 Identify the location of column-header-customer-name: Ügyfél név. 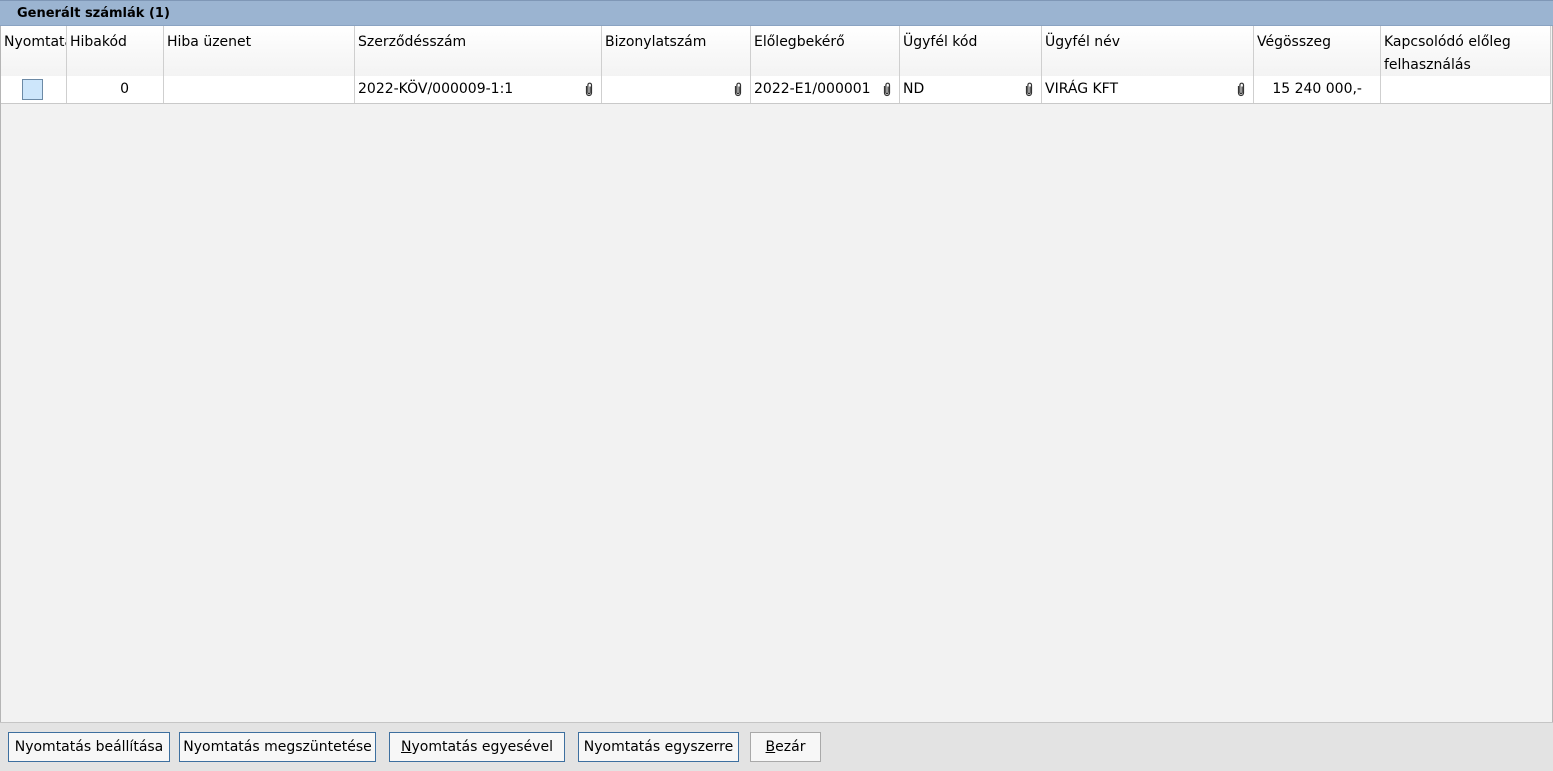
(1148, 51).